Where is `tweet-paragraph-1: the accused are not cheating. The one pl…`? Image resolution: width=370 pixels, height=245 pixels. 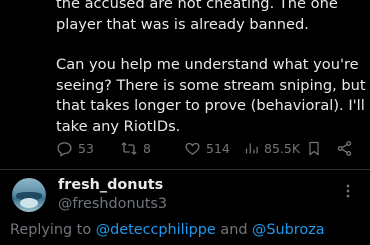
tweet-paragraph-1: the accused are not cheating. The one pl… is located at coordinates (197, 16).